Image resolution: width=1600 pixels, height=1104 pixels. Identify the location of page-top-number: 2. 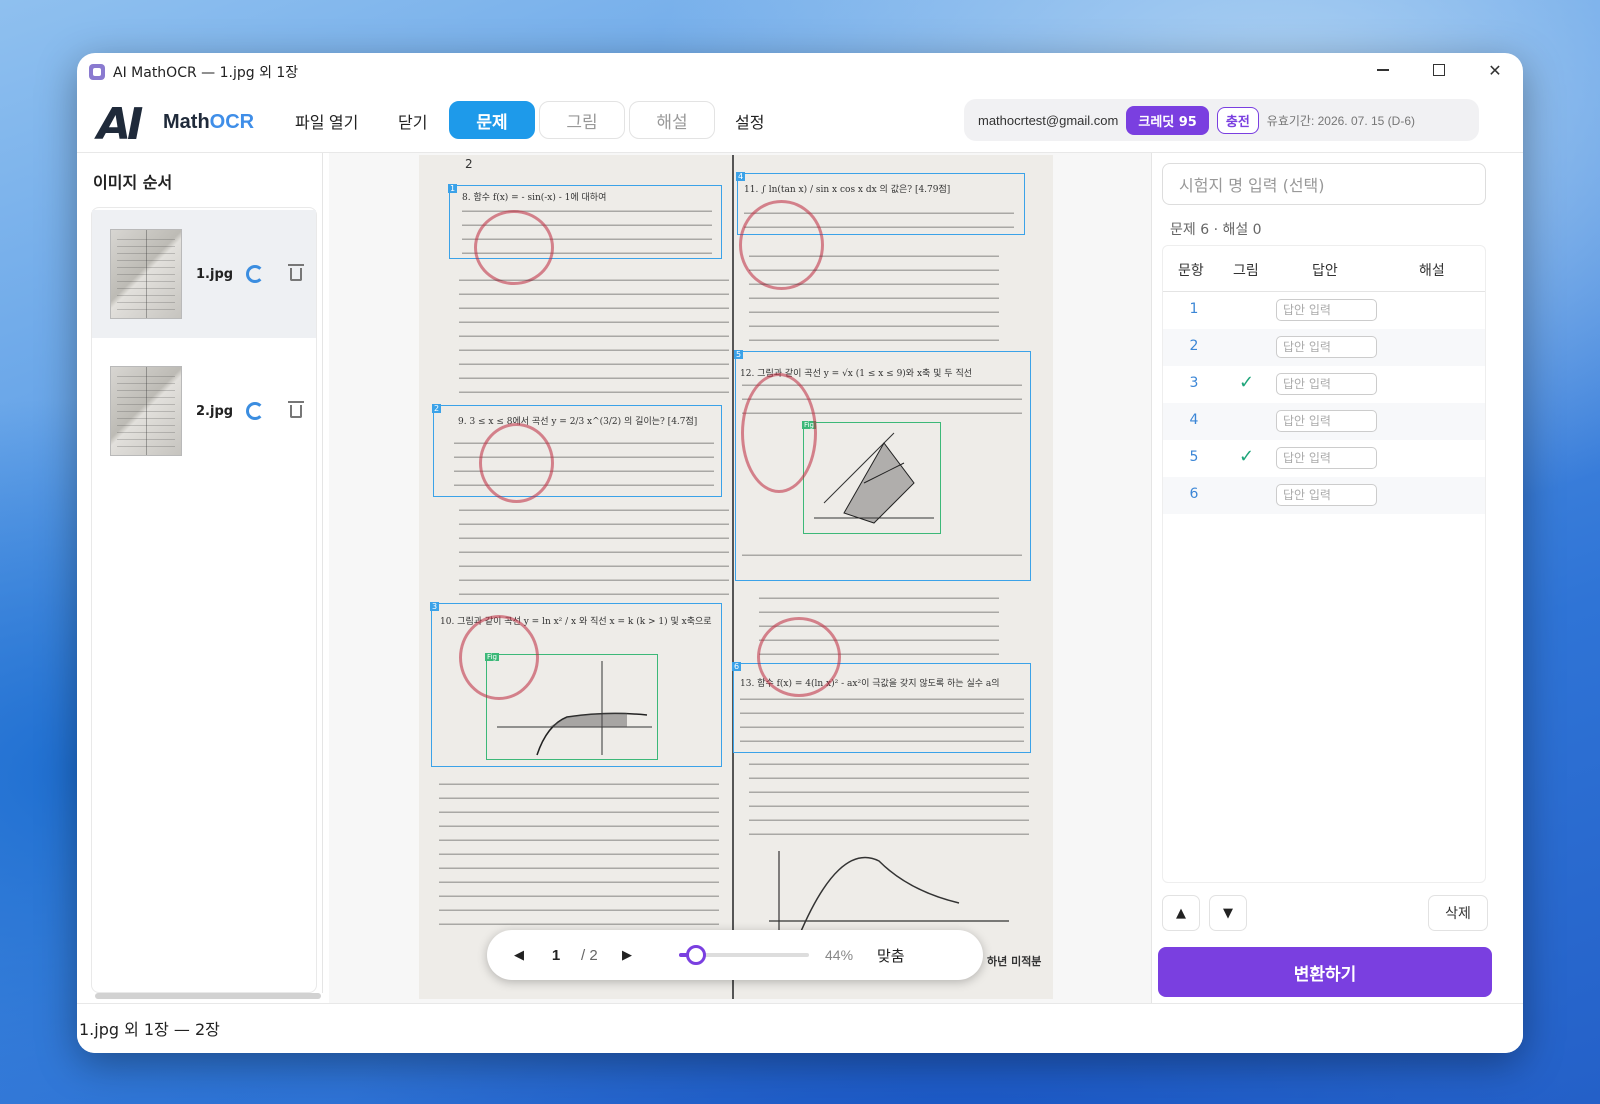
(469, 164).